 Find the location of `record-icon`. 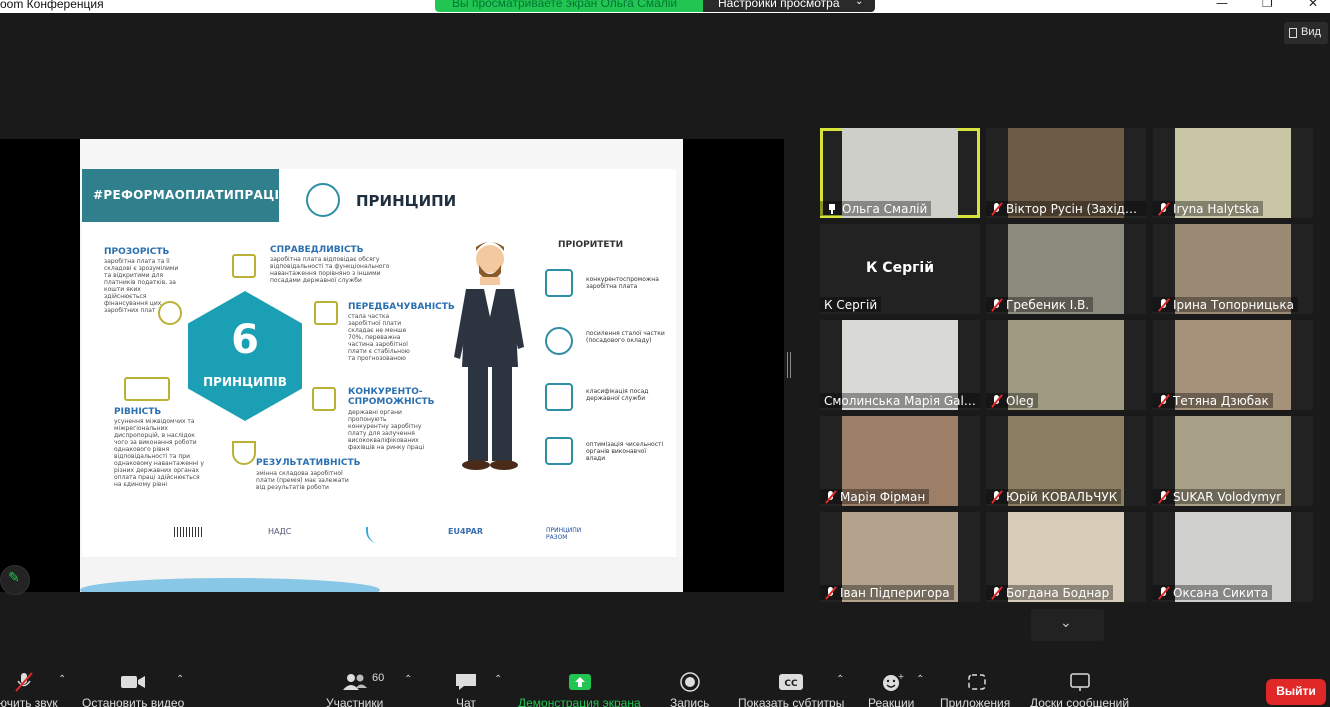

record-icon is located at coordinates (690, 682).